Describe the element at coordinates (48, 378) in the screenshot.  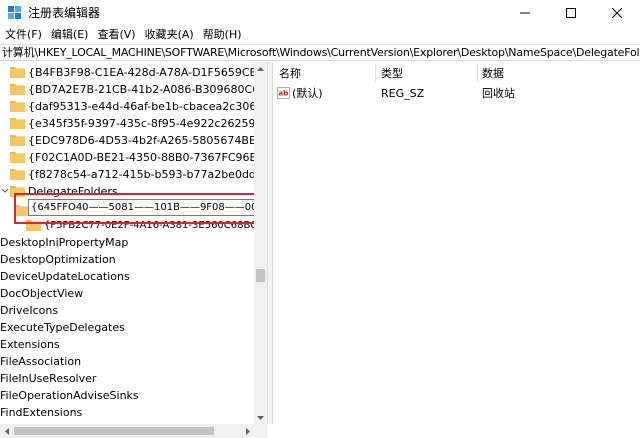
I see `tree-item-label: FileInUseResolver` at that location.